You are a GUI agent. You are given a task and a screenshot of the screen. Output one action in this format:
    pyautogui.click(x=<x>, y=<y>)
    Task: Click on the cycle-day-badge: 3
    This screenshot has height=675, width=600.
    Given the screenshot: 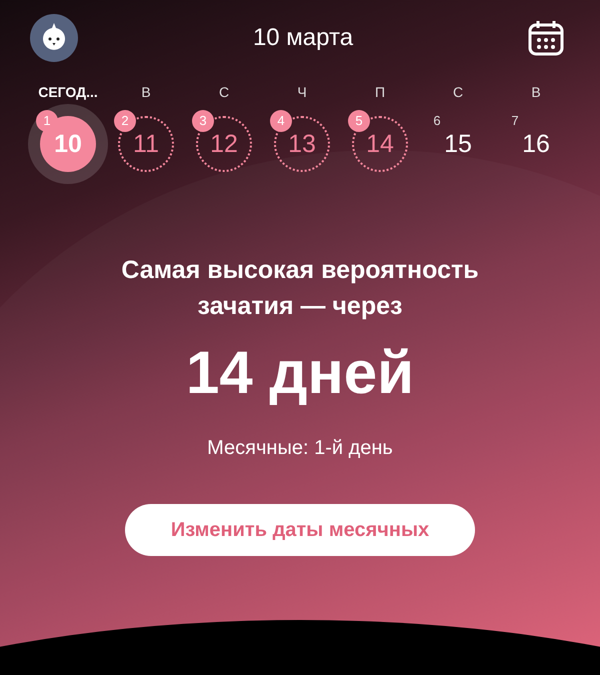 What is the action you would take?
    pyautogui.click(x=203, y=121)
    